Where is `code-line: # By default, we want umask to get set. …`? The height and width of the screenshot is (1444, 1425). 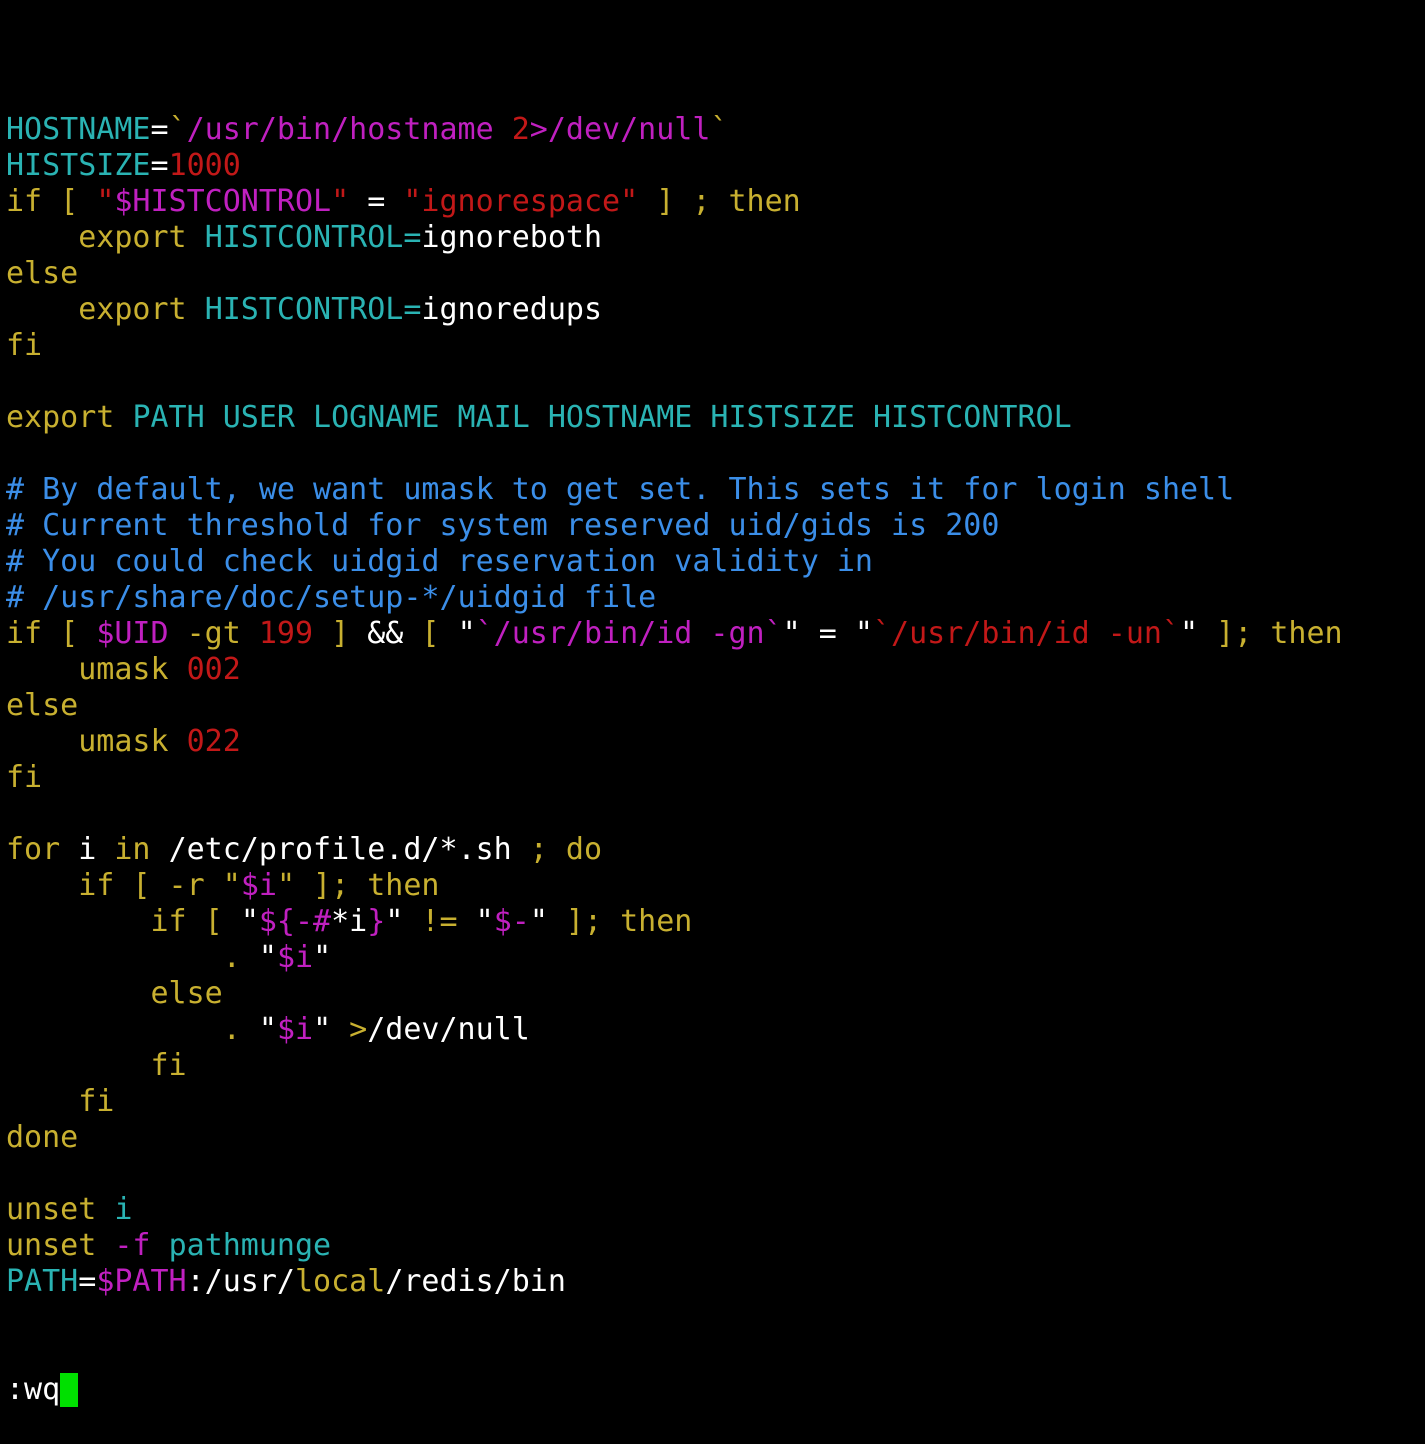 code-line: # By default, we want umask to get set. … is located at coordinates (711, 490).